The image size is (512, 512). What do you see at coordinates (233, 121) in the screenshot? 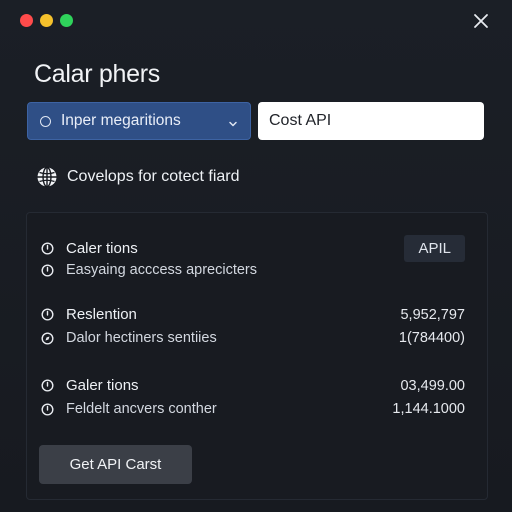
I see `chevron-down-icon` at bounding box center [233, 121].